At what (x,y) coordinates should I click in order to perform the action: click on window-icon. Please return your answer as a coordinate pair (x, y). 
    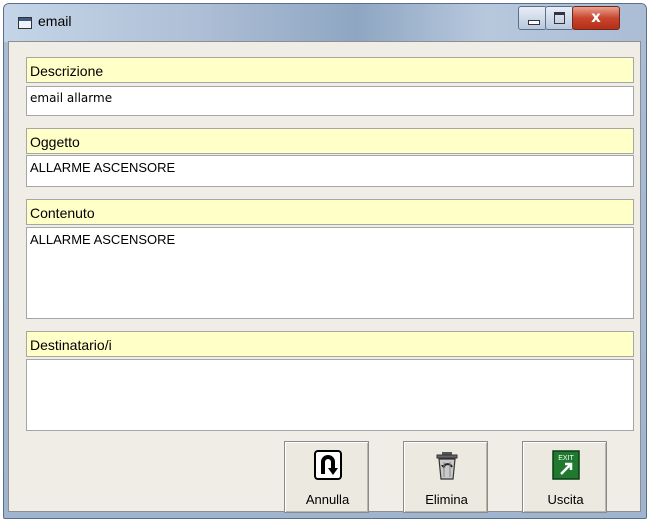
    Looking at the image, I should click on (25, 23).